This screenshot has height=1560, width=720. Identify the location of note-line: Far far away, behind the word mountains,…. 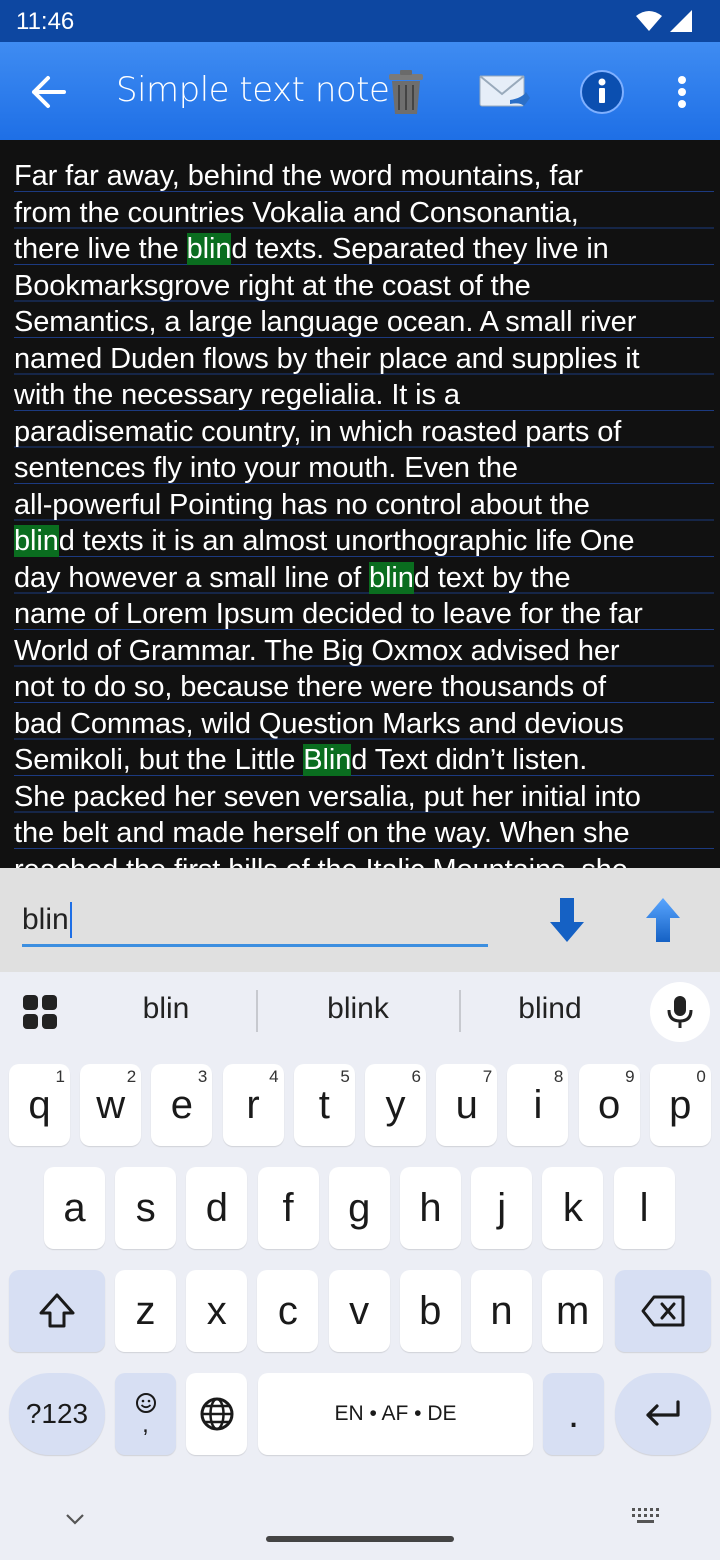
(364, 176).